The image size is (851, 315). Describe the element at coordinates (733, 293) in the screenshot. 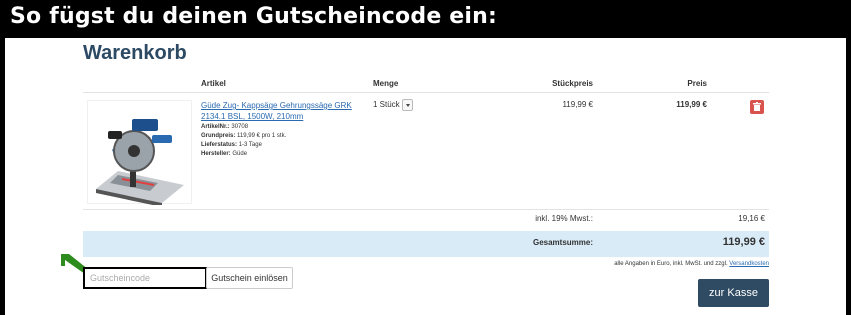

I see `checkout-button: zur Kasse` at that location.